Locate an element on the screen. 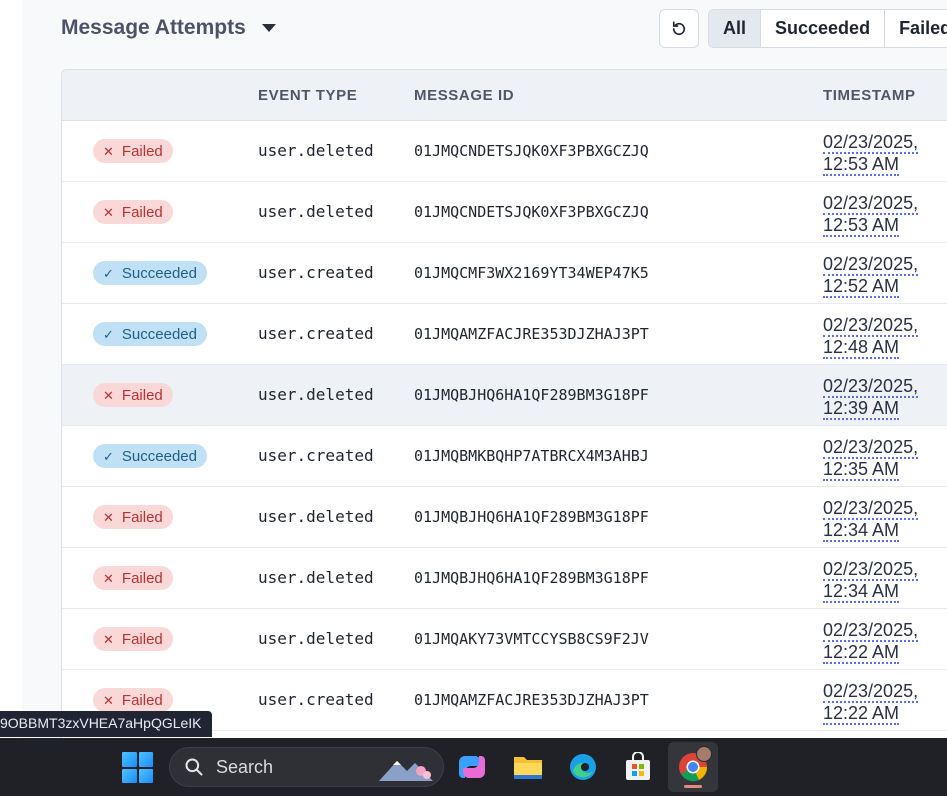  search-highlight-icon is located at coordinates (406, 771).